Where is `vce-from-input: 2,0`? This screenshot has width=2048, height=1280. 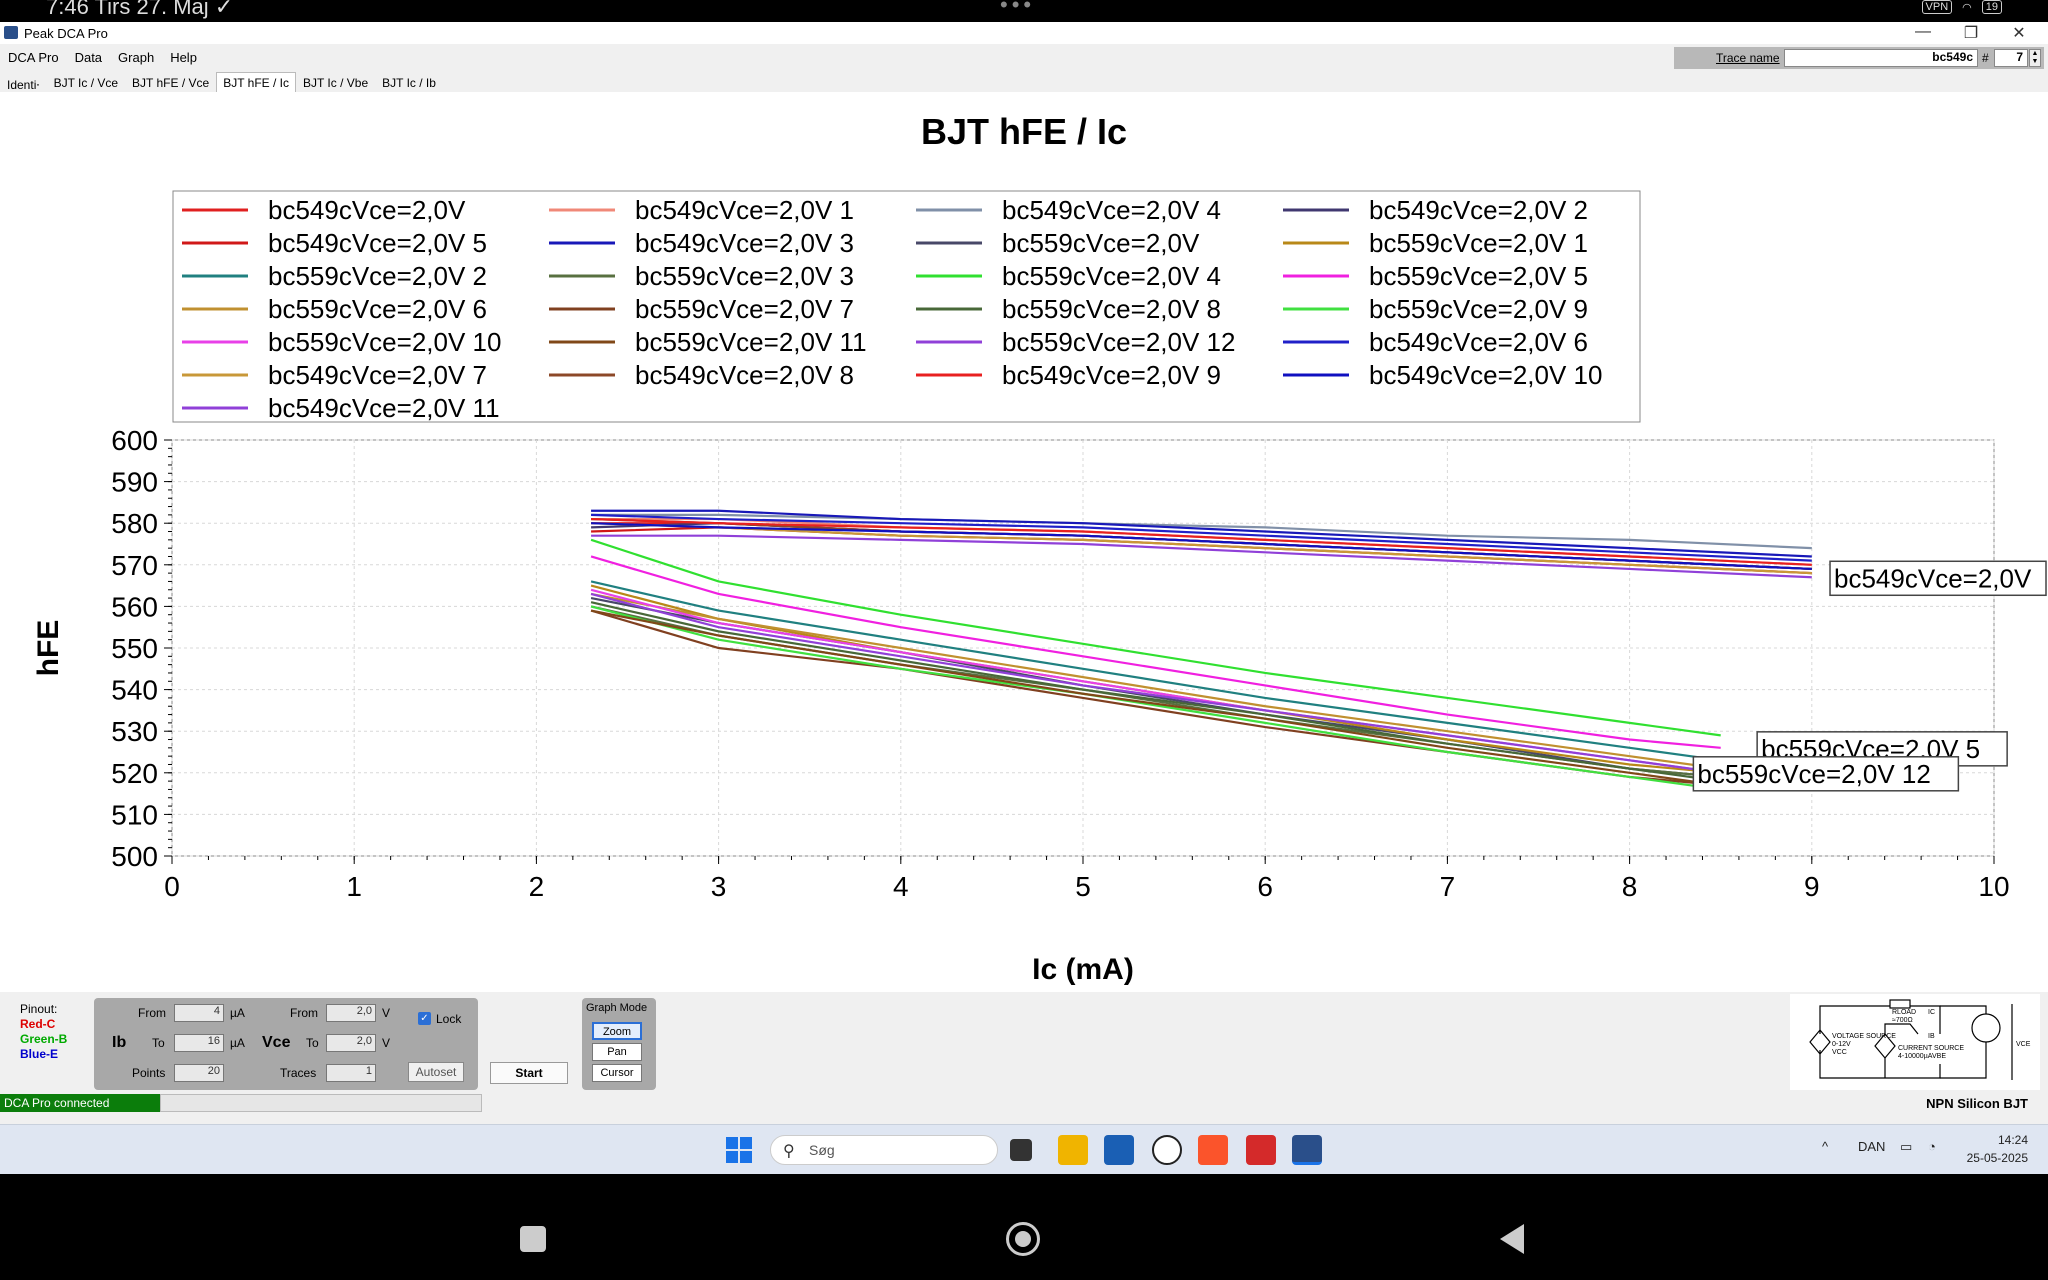
vce-from-input: 2,0 is located at coordinates (351, 1013).